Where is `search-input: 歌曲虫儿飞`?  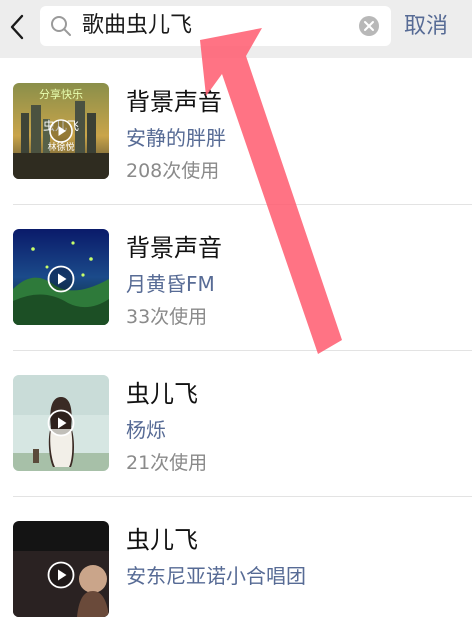 search-input: 歌曲虫儿飞 is located at coordinates (137, 26).